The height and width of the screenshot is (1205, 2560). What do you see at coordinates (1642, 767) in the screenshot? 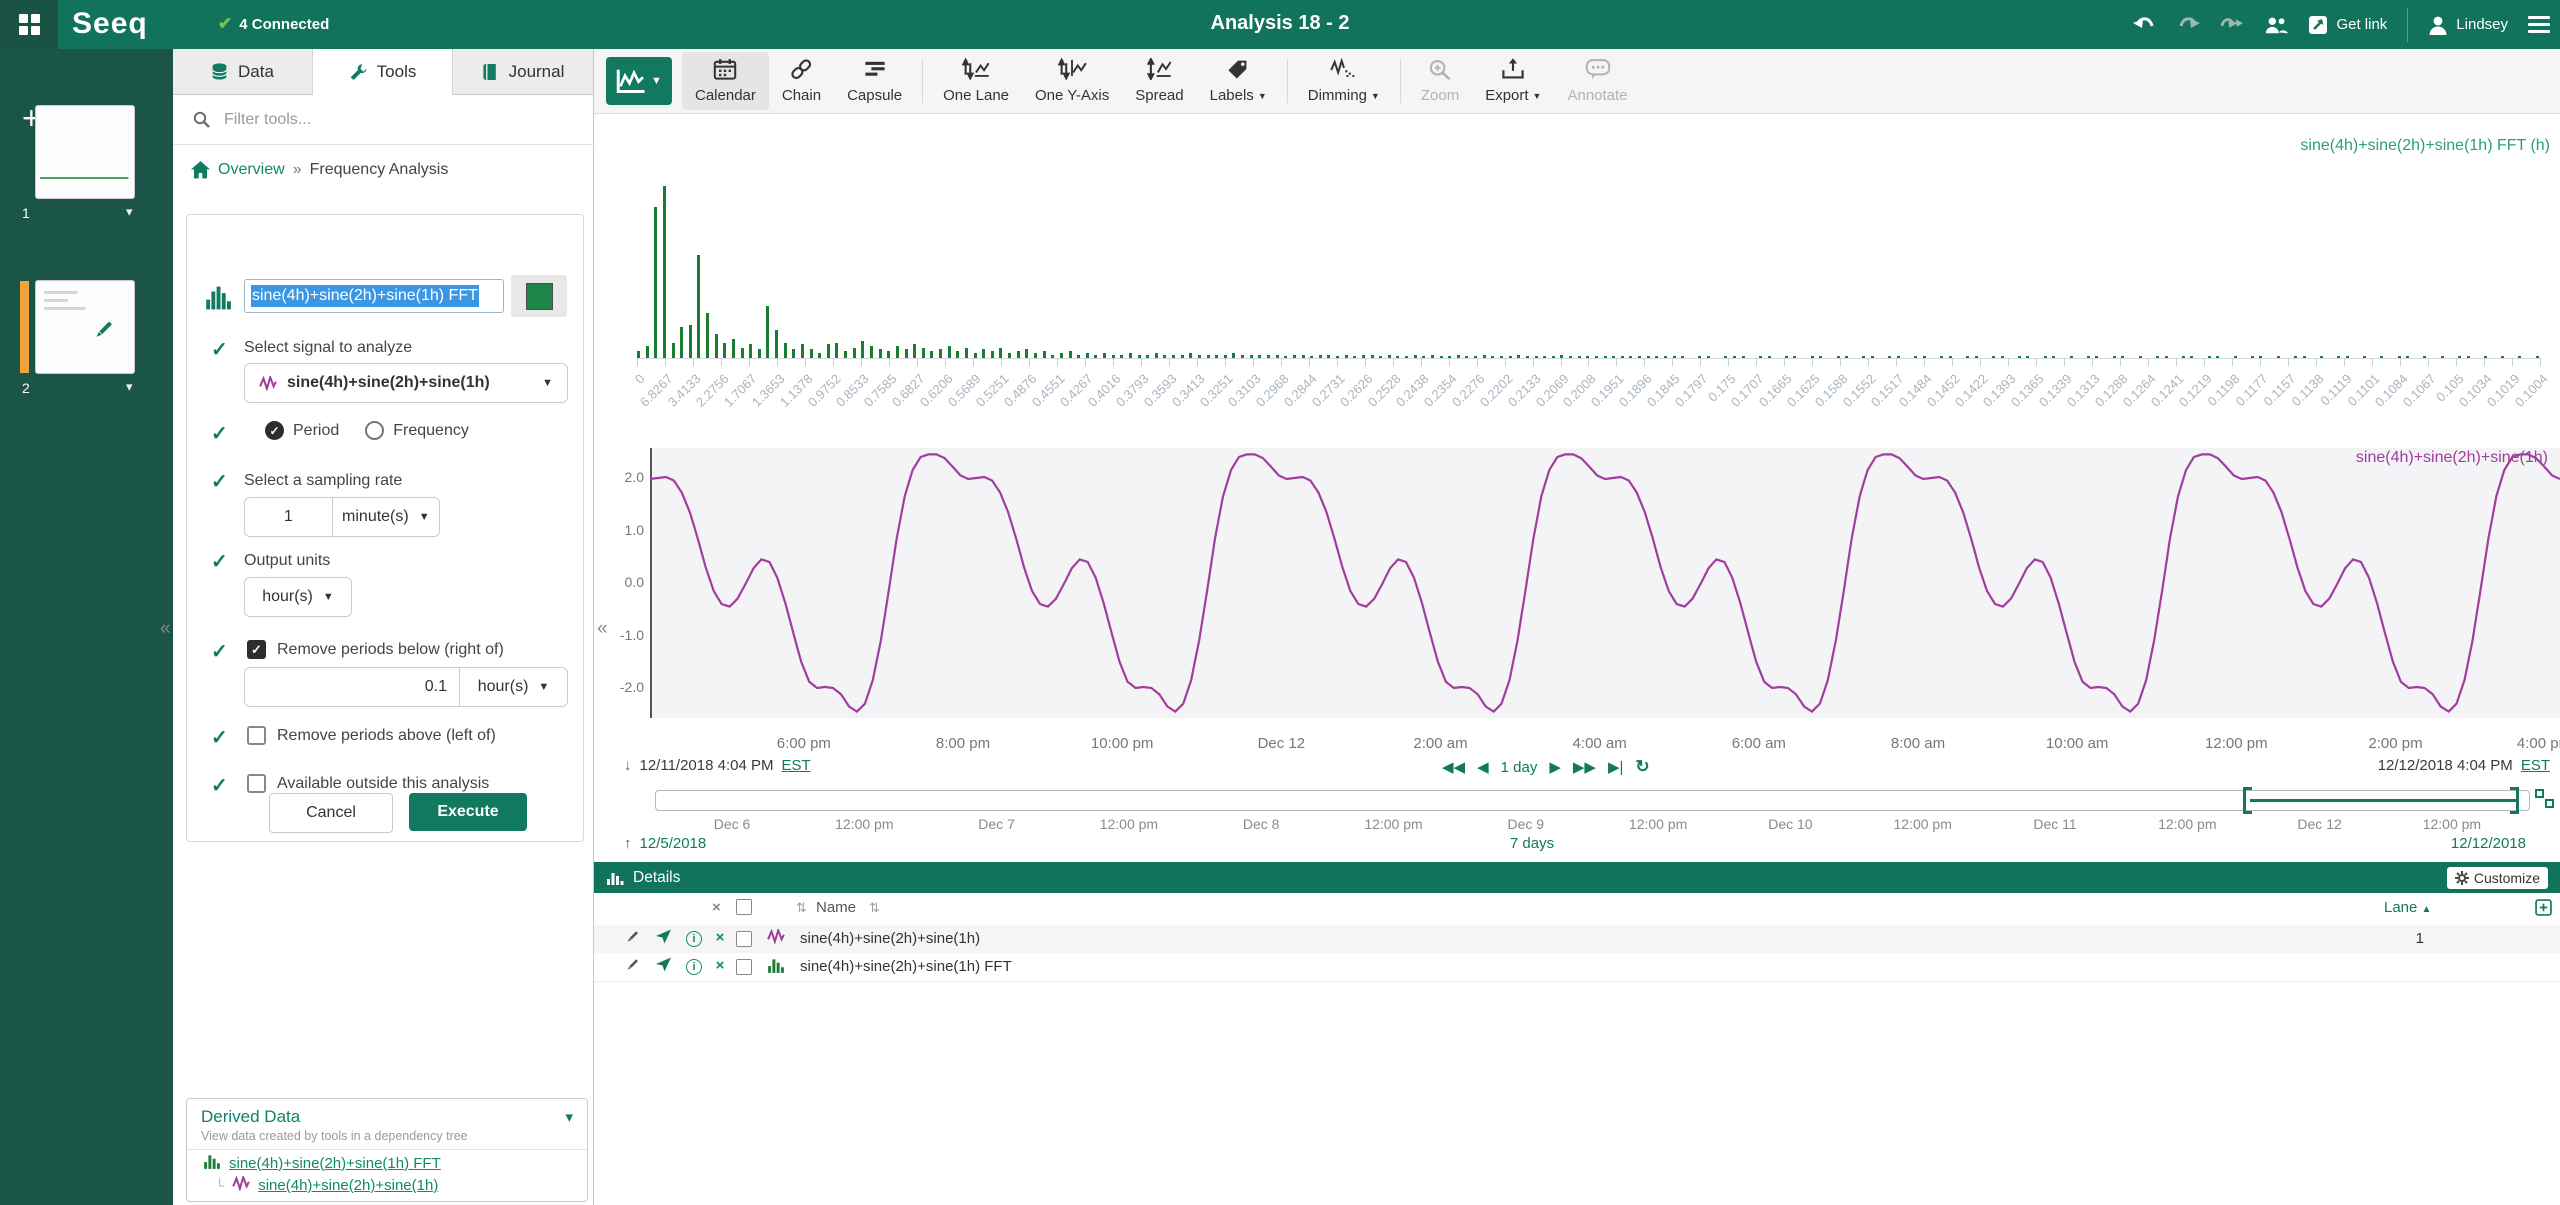
I see `refresh-icon: ↻` at bounding box center [1642, 767].